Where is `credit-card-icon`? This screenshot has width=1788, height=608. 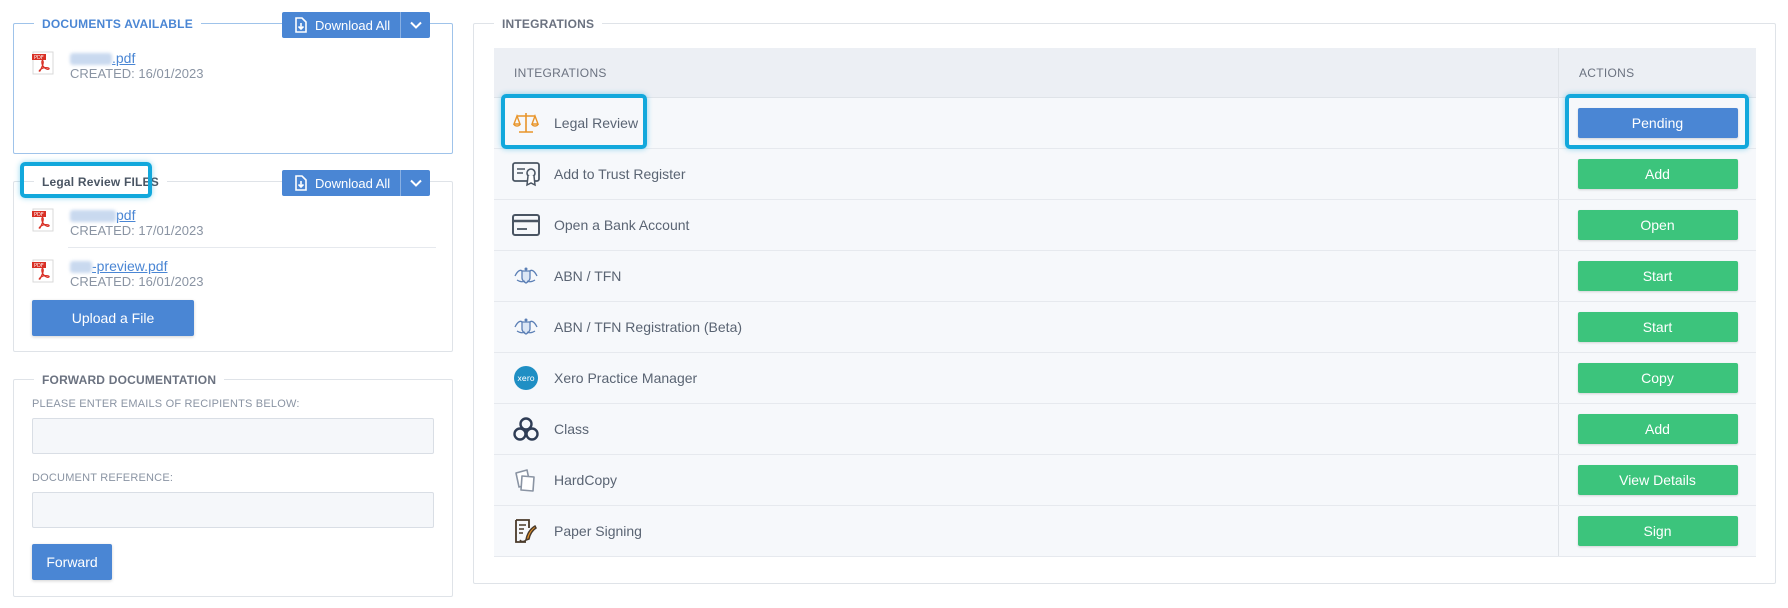
credit-card-icon is located at coordinates (526, 225).